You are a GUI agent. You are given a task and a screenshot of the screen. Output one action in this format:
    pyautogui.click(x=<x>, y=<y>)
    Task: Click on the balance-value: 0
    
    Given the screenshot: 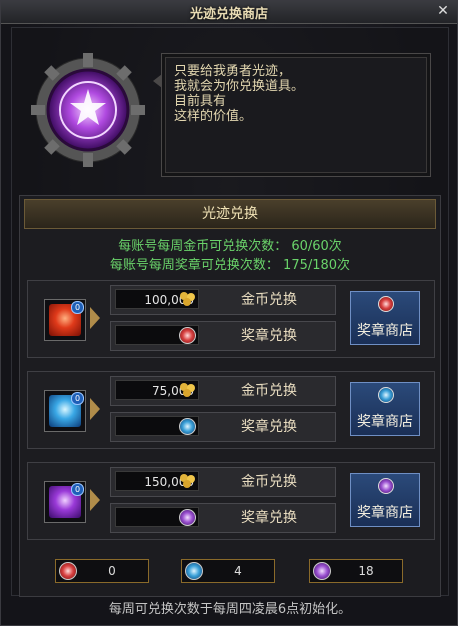 What is the action you would take?
    pyautogui.click(x=112, y=571)
    